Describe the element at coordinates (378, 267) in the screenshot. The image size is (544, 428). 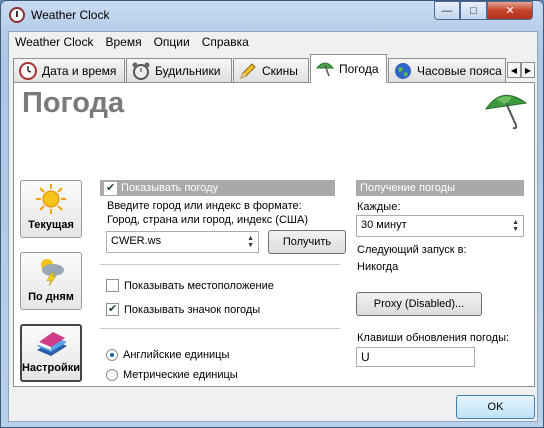
I see `next-run-value: Никогда` at that location.